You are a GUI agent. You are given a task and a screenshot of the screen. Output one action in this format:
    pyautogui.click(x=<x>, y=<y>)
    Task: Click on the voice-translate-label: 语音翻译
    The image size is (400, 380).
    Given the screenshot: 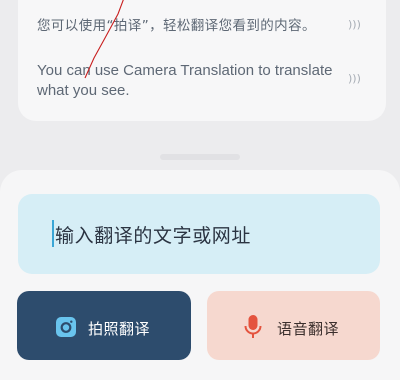 What is the action you would take?
    pyautogui.click(x=308, y=329)
    